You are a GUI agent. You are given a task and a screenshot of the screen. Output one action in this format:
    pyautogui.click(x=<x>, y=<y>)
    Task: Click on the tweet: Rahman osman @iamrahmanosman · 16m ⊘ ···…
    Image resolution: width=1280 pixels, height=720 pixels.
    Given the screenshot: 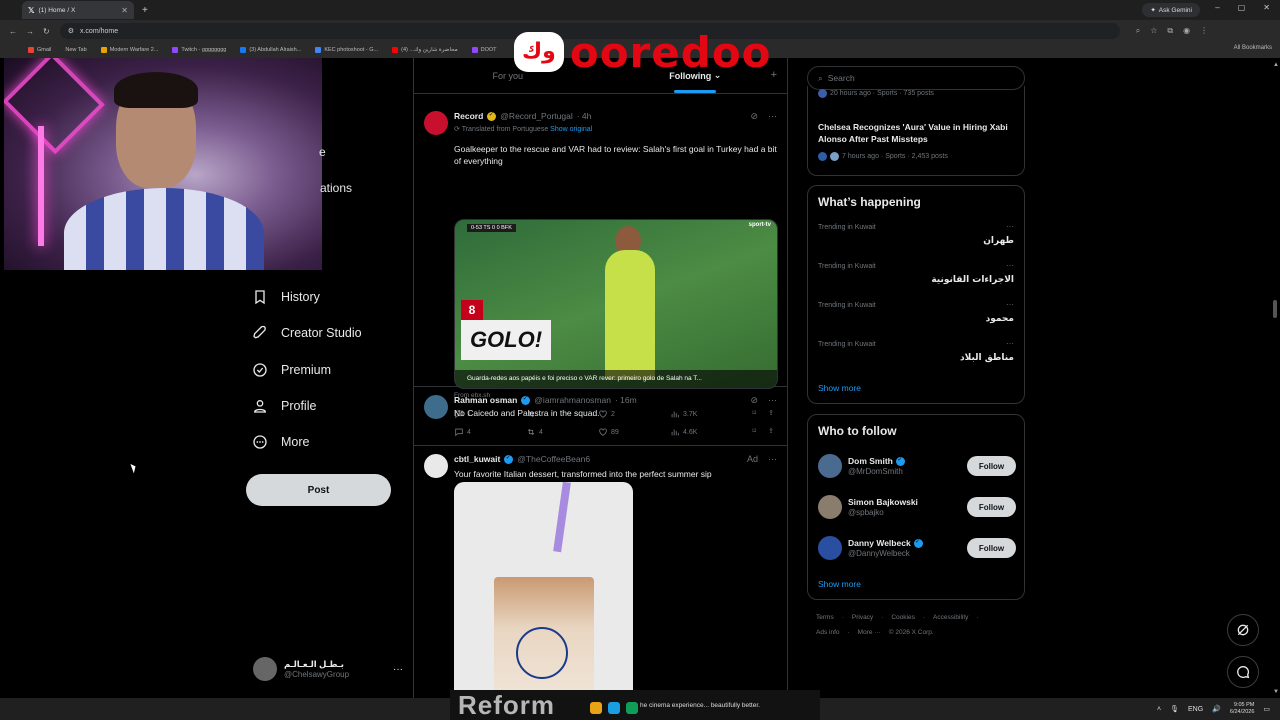 What is the action you would take?
    pyautogui.click(x=600, y=416)
    